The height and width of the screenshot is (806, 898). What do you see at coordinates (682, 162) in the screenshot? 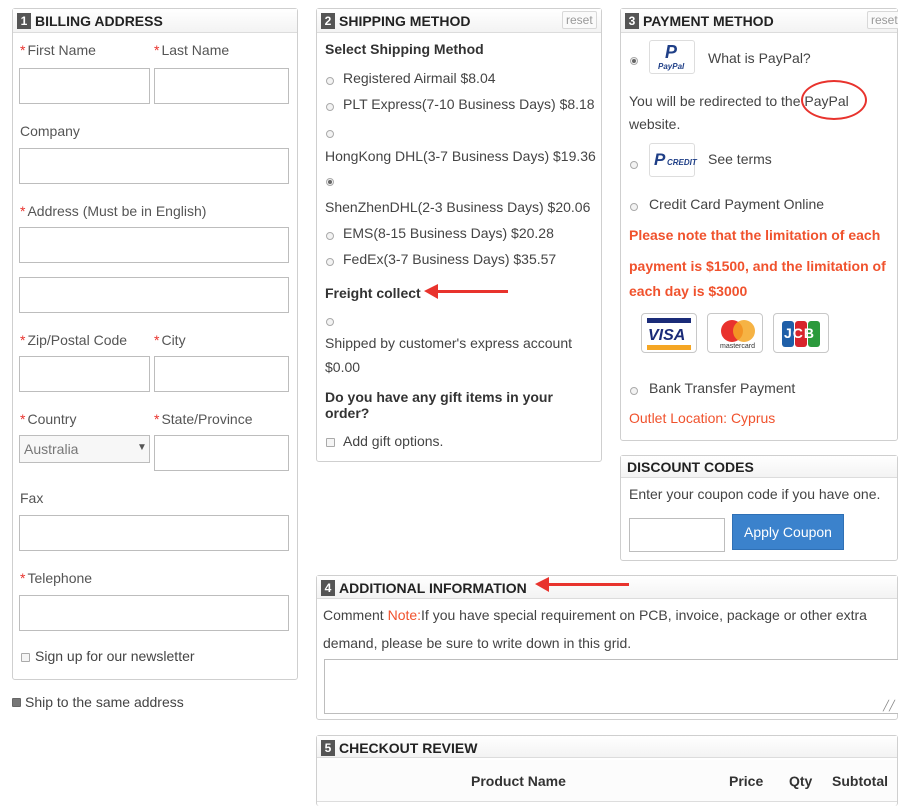
I see `paypal-credit-wordmark: CREDIT` at bounding box center [682, 162].